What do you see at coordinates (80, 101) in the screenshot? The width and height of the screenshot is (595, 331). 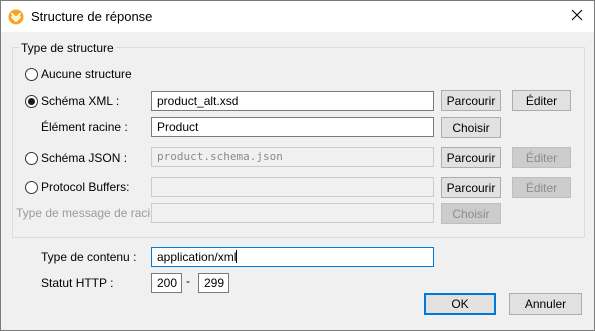 I see `xml-schema-label: Schéma XML :` at bounding box center [80, 101].